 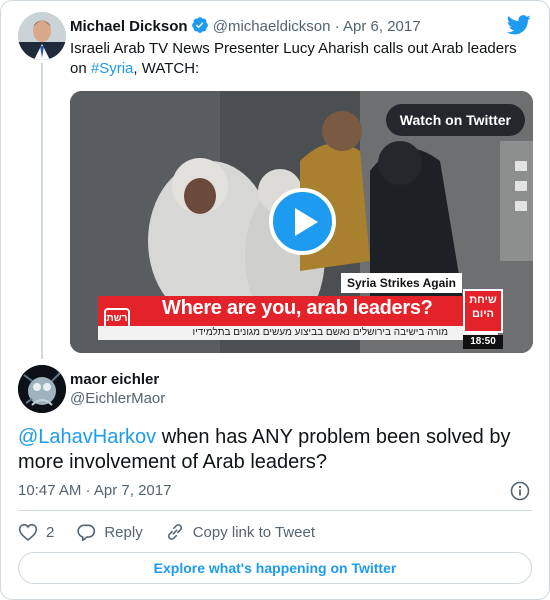 I want to click on like-button: 2, so click(x=36, y=532).